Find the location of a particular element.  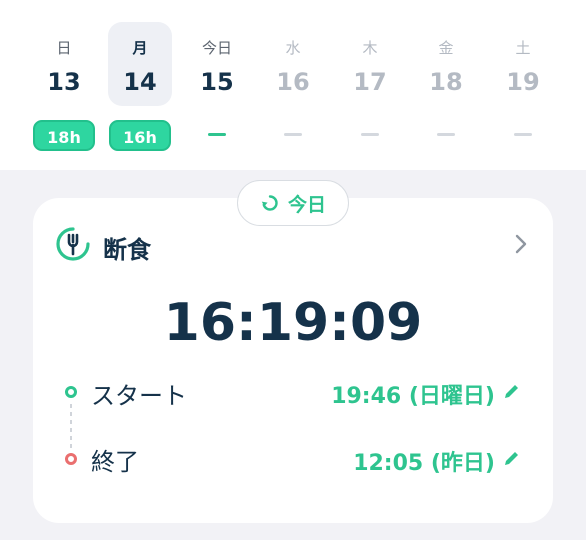

edit-end-pencil-icon is located at coordinates (512, 458).